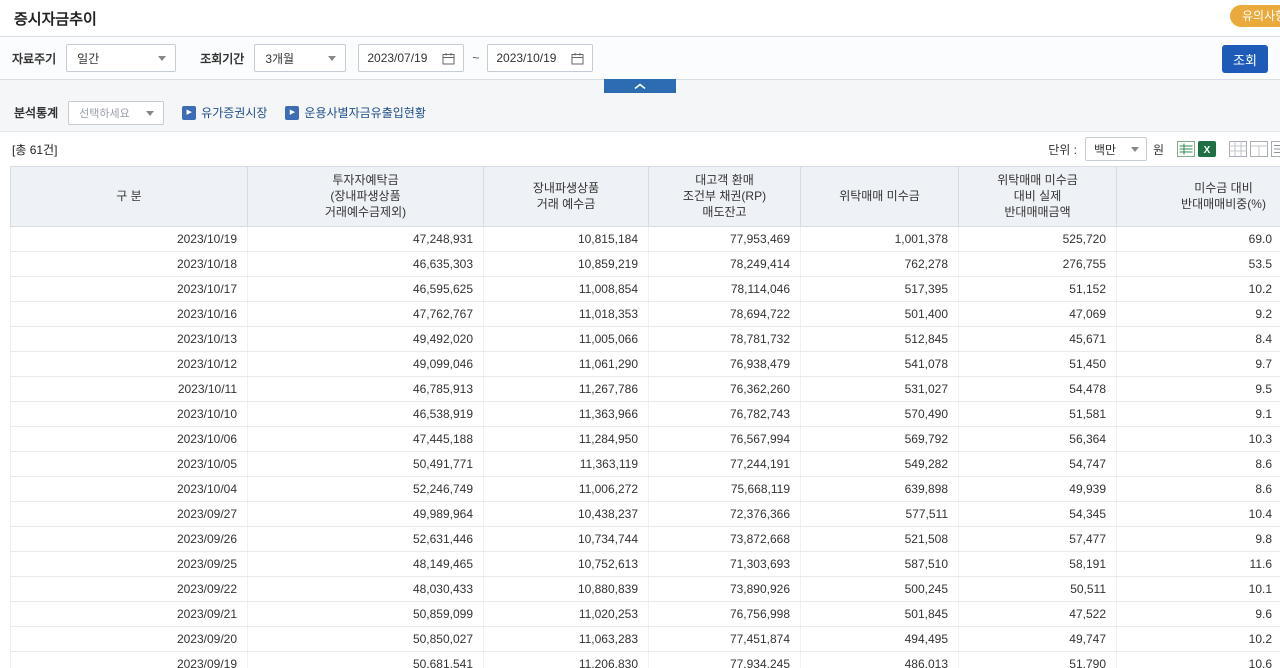 This screenshot has height=668, width=1280. I want to click on list-view-icon, so click(1275, 149).